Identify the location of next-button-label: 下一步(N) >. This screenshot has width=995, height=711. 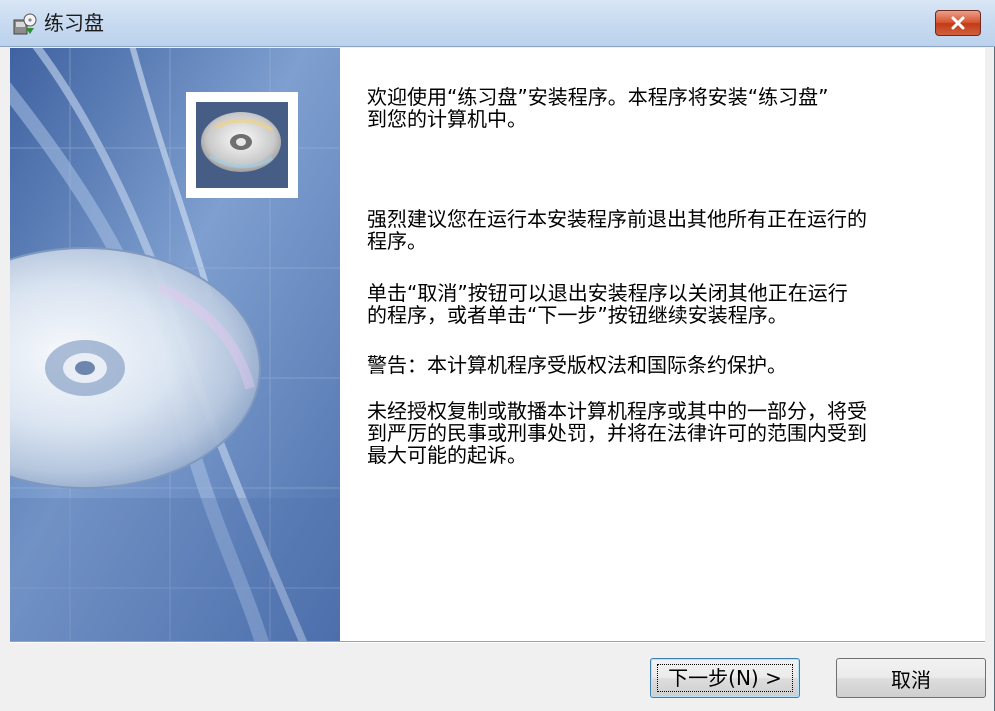
(725, 678).